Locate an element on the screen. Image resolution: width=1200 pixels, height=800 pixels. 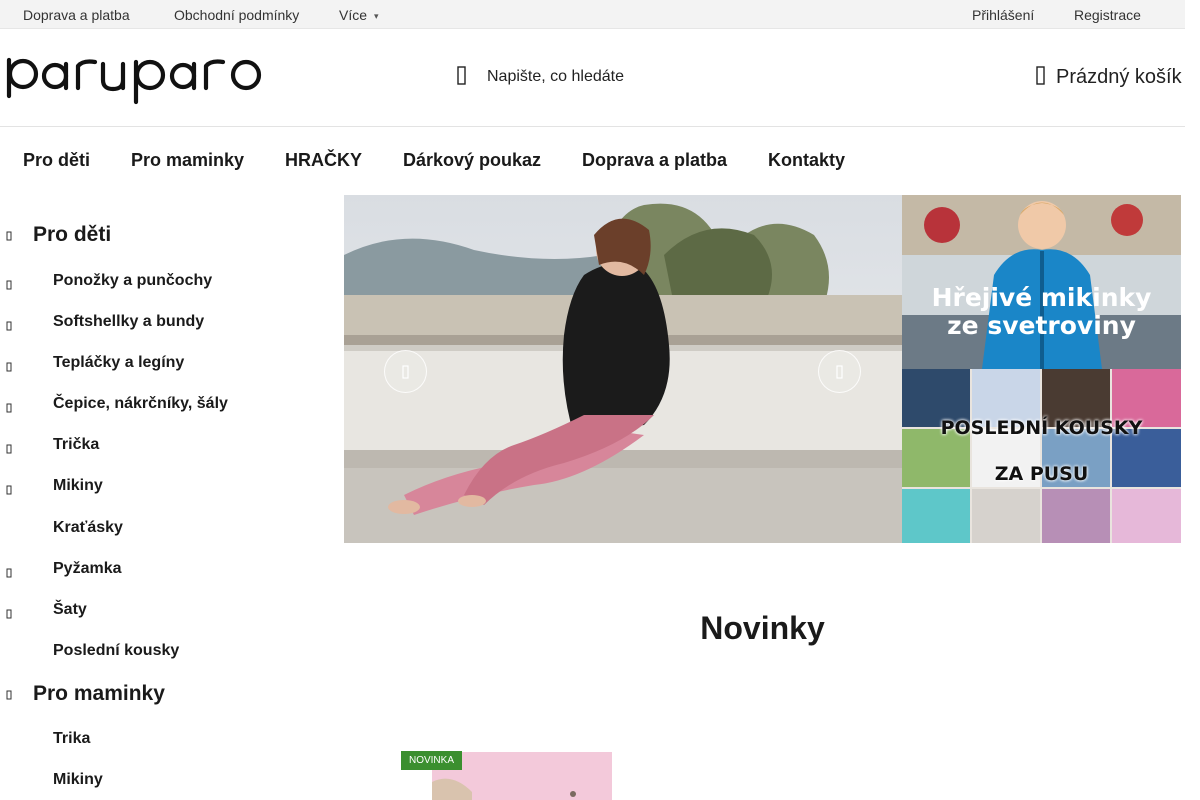
category-label: Trika is located at coordinates (72, 738).